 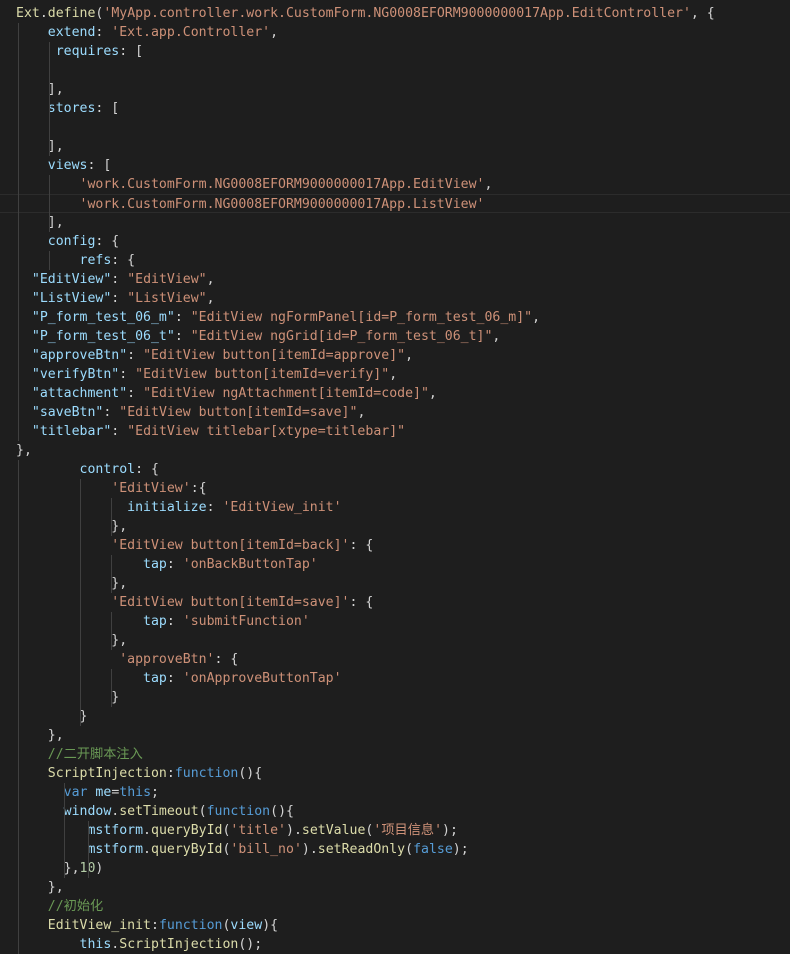 What do you see at coordinates (274, 355) in the screenshot?
I see `code-token: "EditView button[itemId=approve]"` at bounding box center [274, 355].